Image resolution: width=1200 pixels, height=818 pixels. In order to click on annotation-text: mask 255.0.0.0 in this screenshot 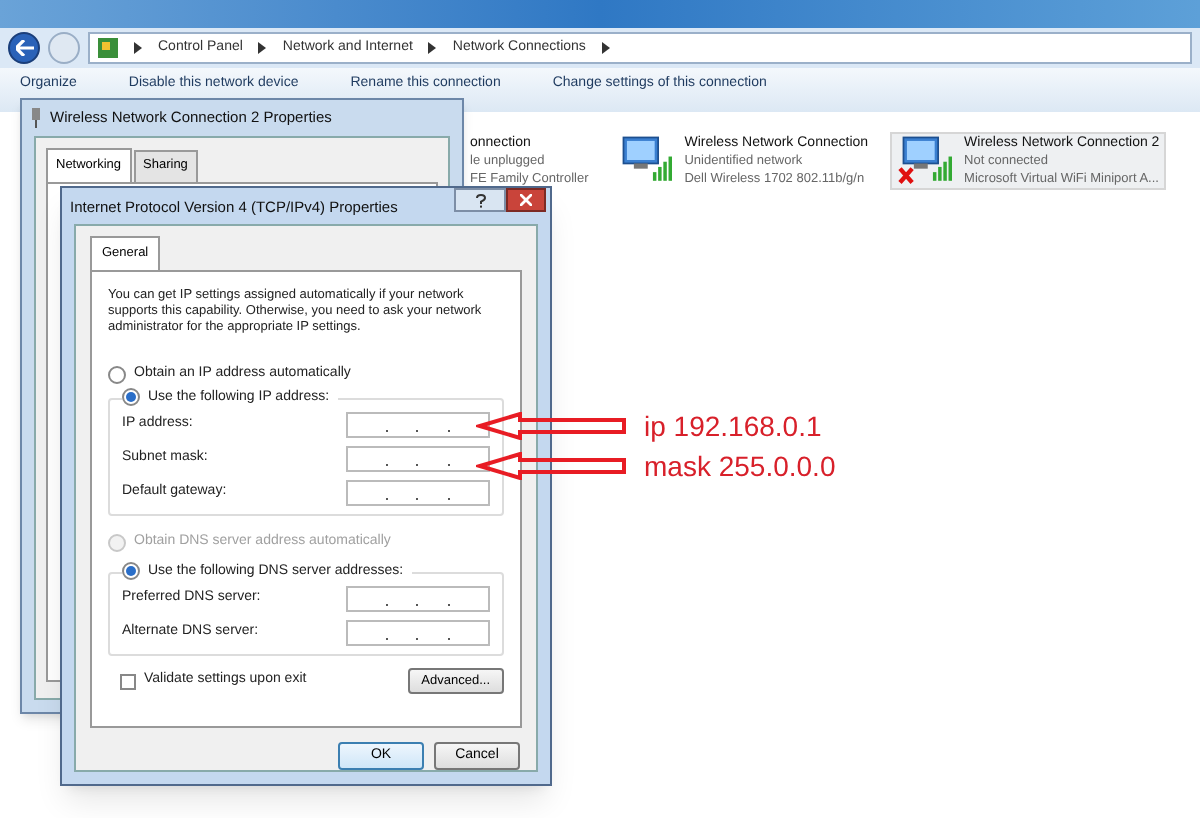, I will do `click(740, 466)`.